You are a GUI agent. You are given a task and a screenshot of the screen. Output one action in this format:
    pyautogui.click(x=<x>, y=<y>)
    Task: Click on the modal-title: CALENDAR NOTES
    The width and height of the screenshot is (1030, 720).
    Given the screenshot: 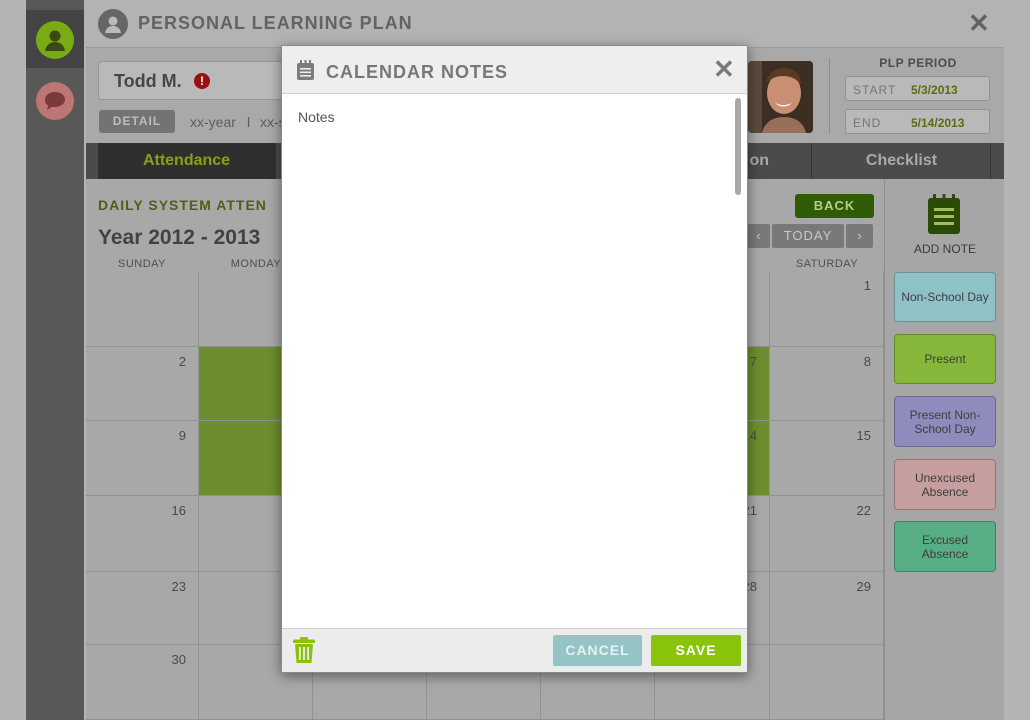 What is the action you would take?
    pyautogui.click(x=417, y=72)
    